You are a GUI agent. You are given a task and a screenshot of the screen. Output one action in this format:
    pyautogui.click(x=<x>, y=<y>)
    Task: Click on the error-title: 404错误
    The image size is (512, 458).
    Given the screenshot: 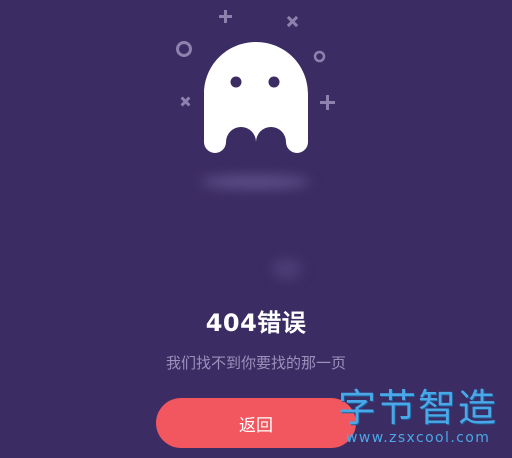 What is the action you would take?
    pyautogui.click(x=256, y=323)
    